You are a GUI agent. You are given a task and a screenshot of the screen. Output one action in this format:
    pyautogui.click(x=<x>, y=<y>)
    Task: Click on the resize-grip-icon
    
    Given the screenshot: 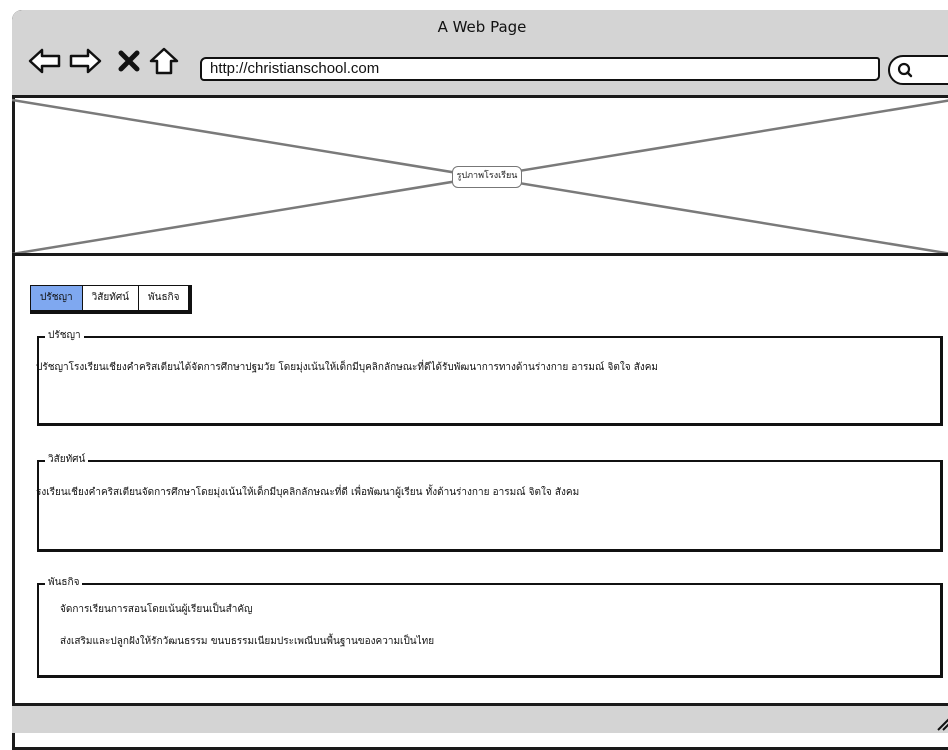 What is the action you would take?
    pyautogui.click(x=942, y=723)
    